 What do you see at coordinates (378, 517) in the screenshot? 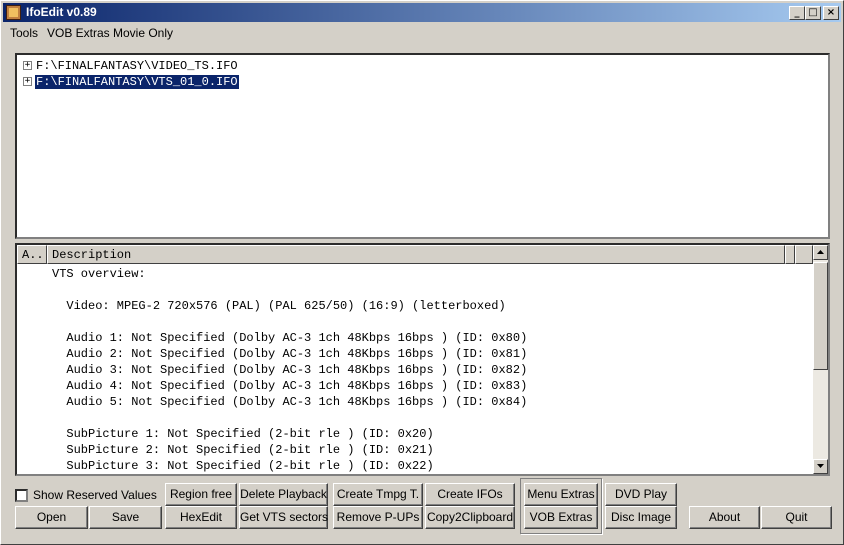
I see `remove-pups-button: Remove P-UPs` at bounding box center [378, 517].